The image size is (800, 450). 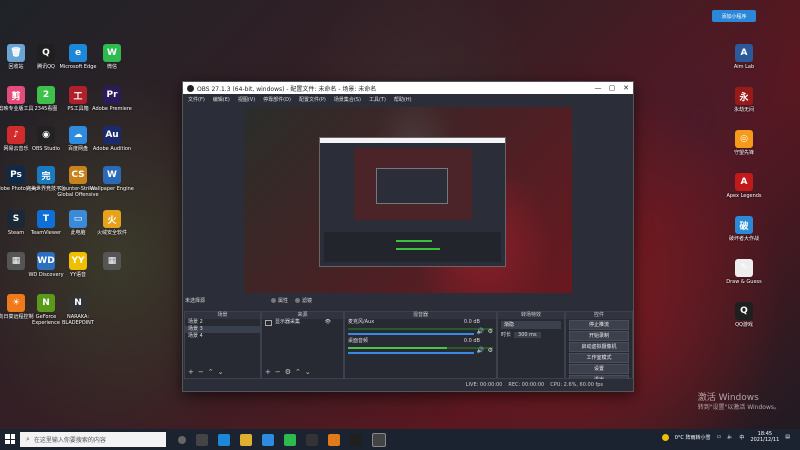 What do you see at coordinates (302, 315) in the screenshot?
I see `sources-title: 来源` at bounding box center [302, 315].